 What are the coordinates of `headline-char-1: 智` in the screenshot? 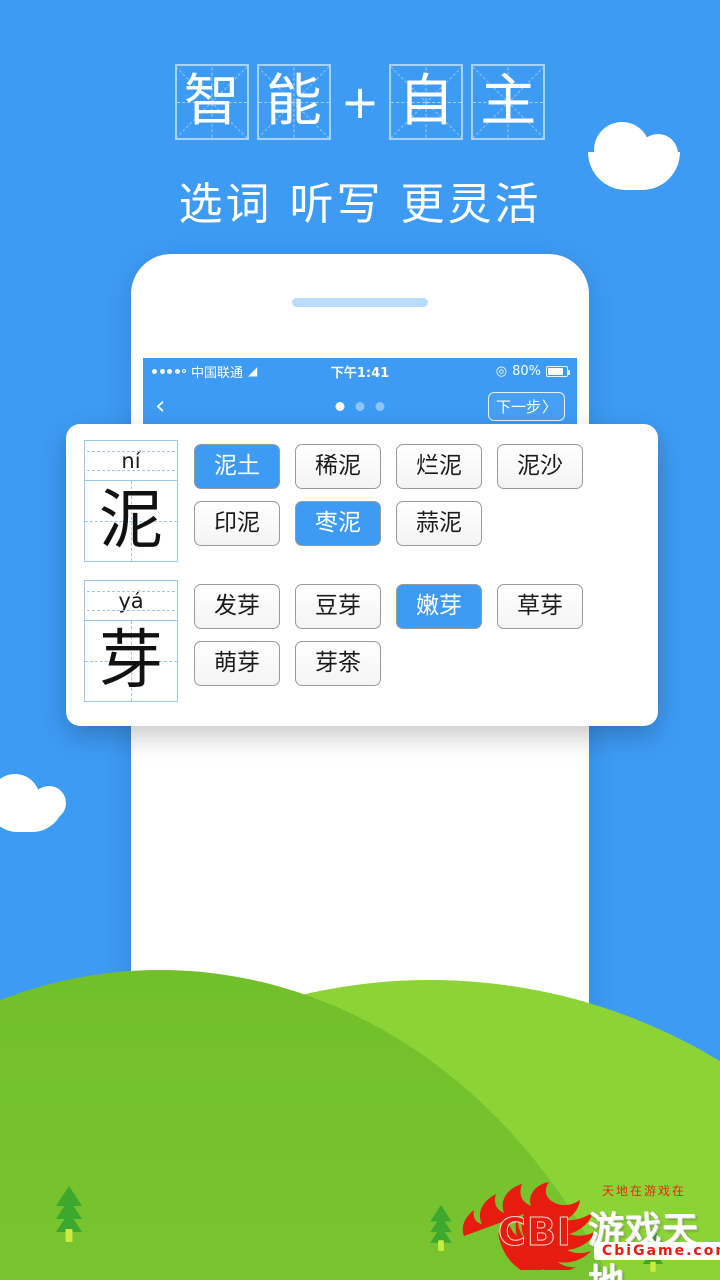 It's located at (211, 102).